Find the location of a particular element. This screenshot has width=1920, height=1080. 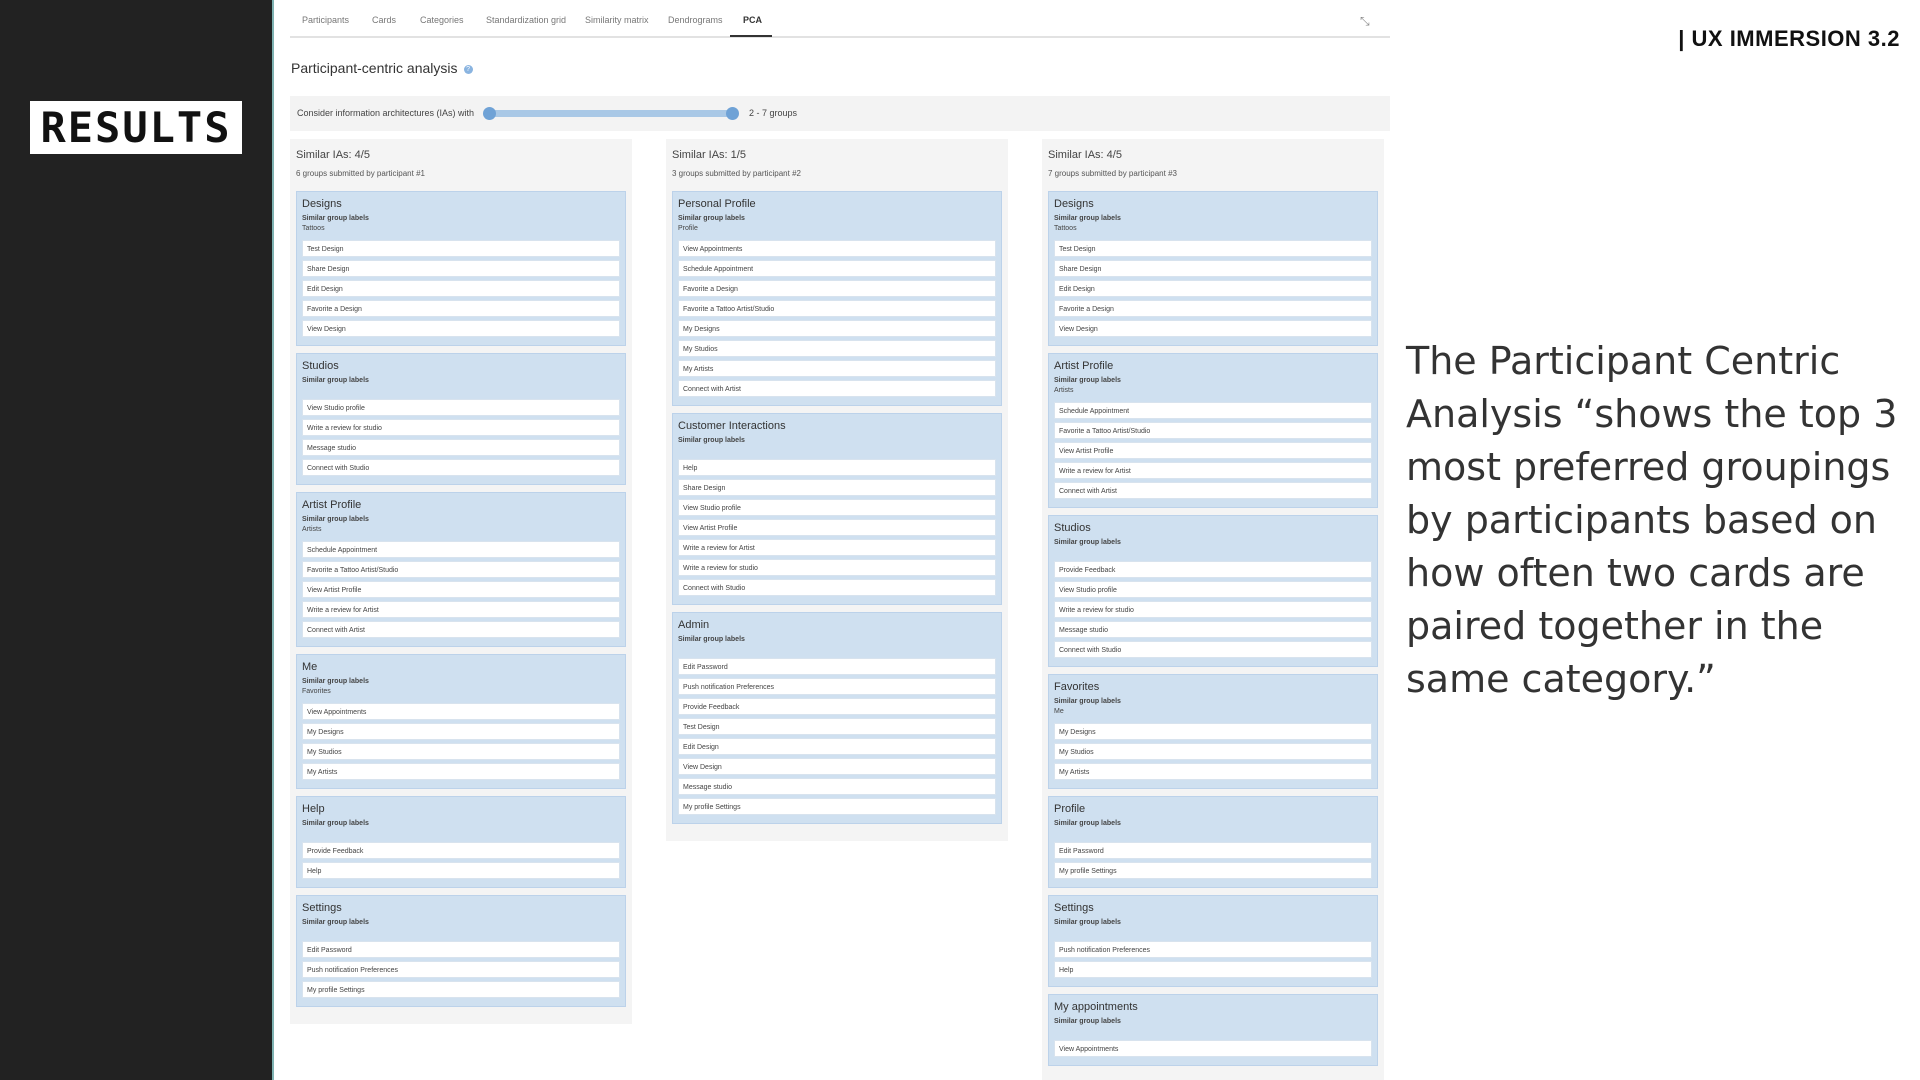

tab-pca: PCA is located at coordinates (752, 20).